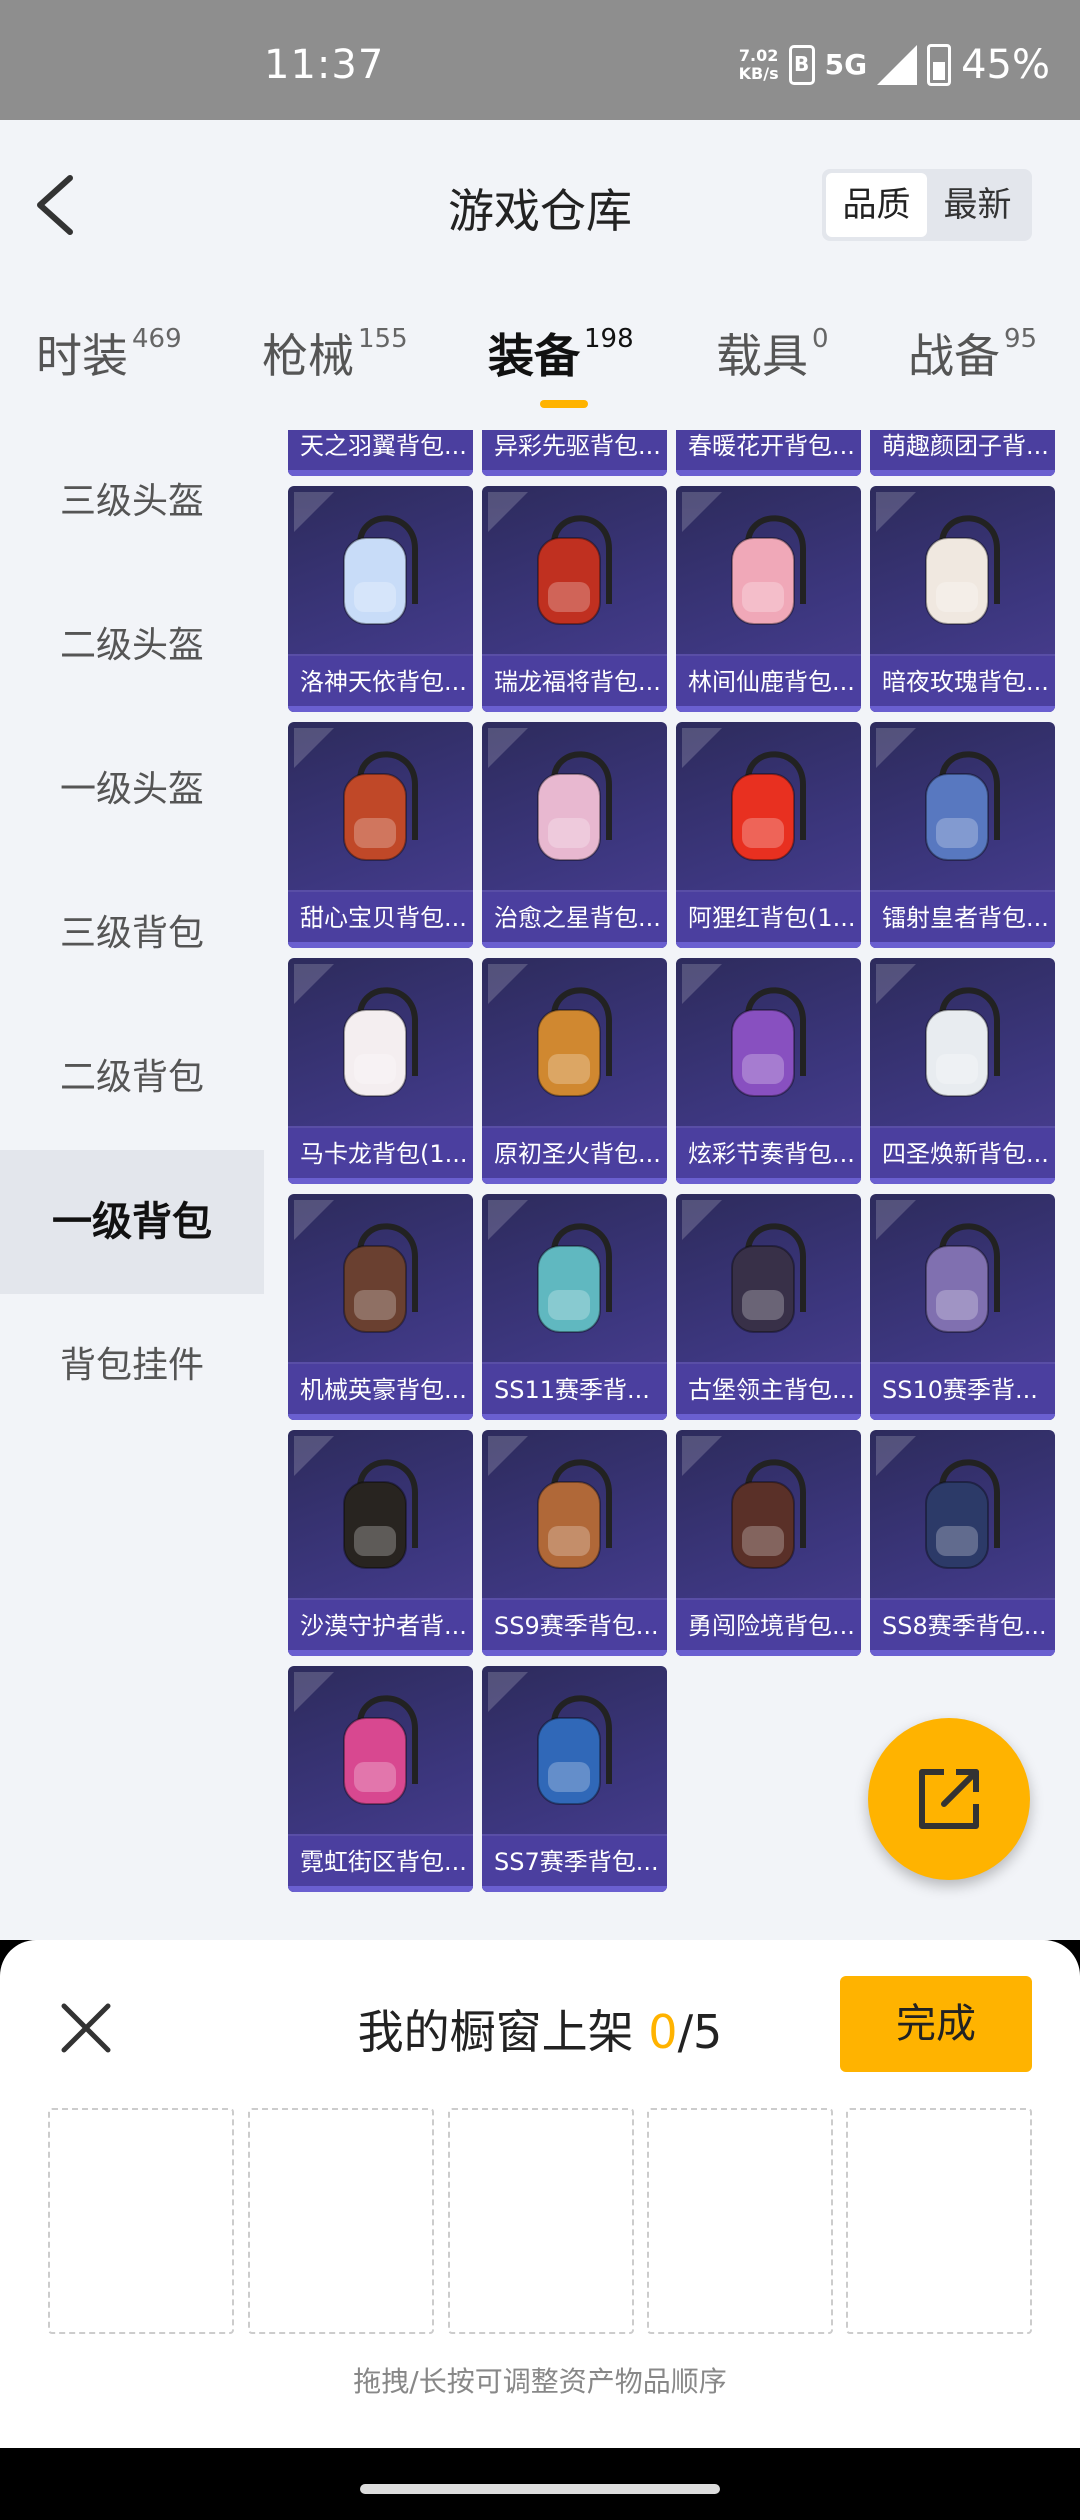 Image resolution: width=1080 pixels, height=2520 pixels. I want to click on tab-weapons: 枪械 155, so click(335, 353).